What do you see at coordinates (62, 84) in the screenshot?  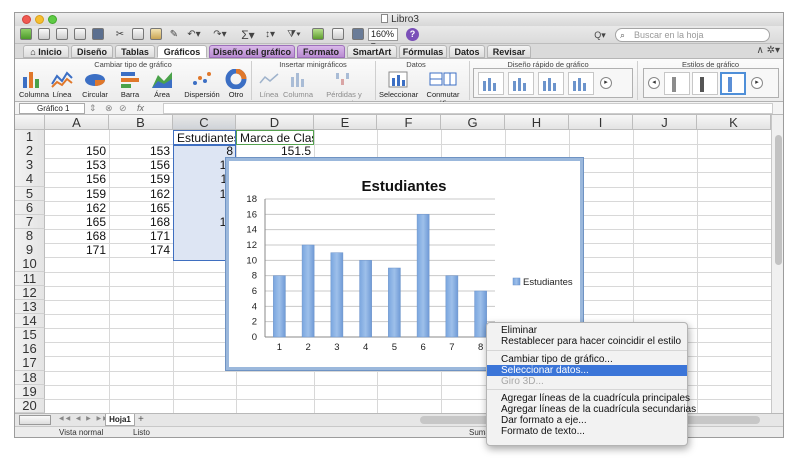 I see `line-chart-button: Línea` at bounding box center [62, 84].